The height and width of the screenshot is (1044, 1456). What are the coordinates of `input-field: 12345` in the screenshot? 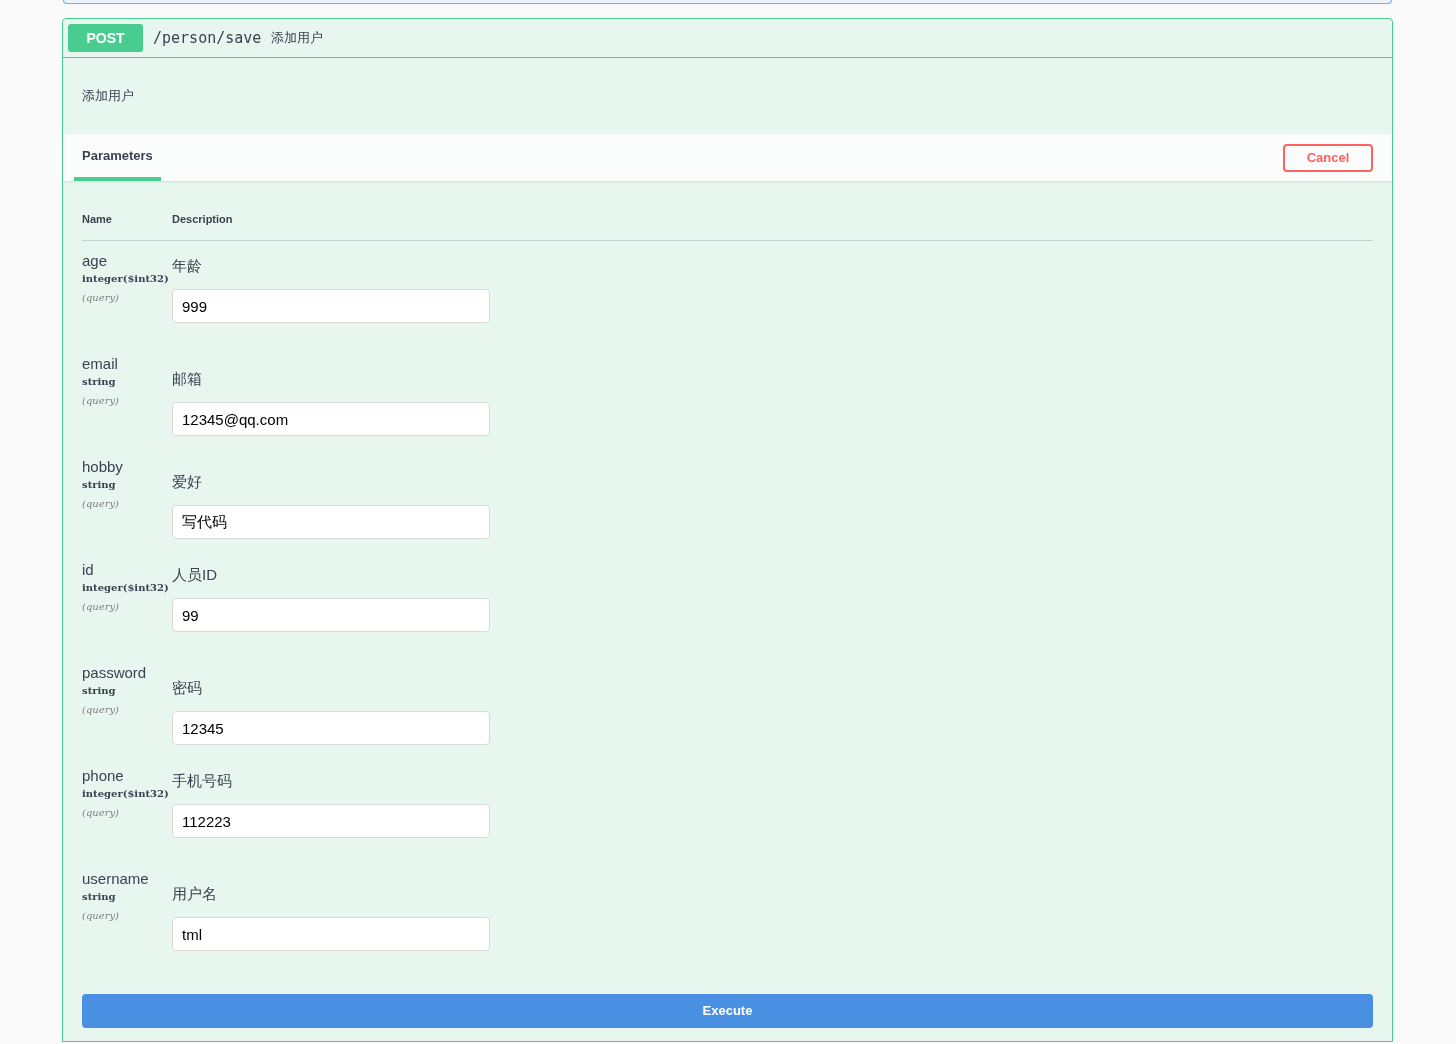 It's located at (331, 728).